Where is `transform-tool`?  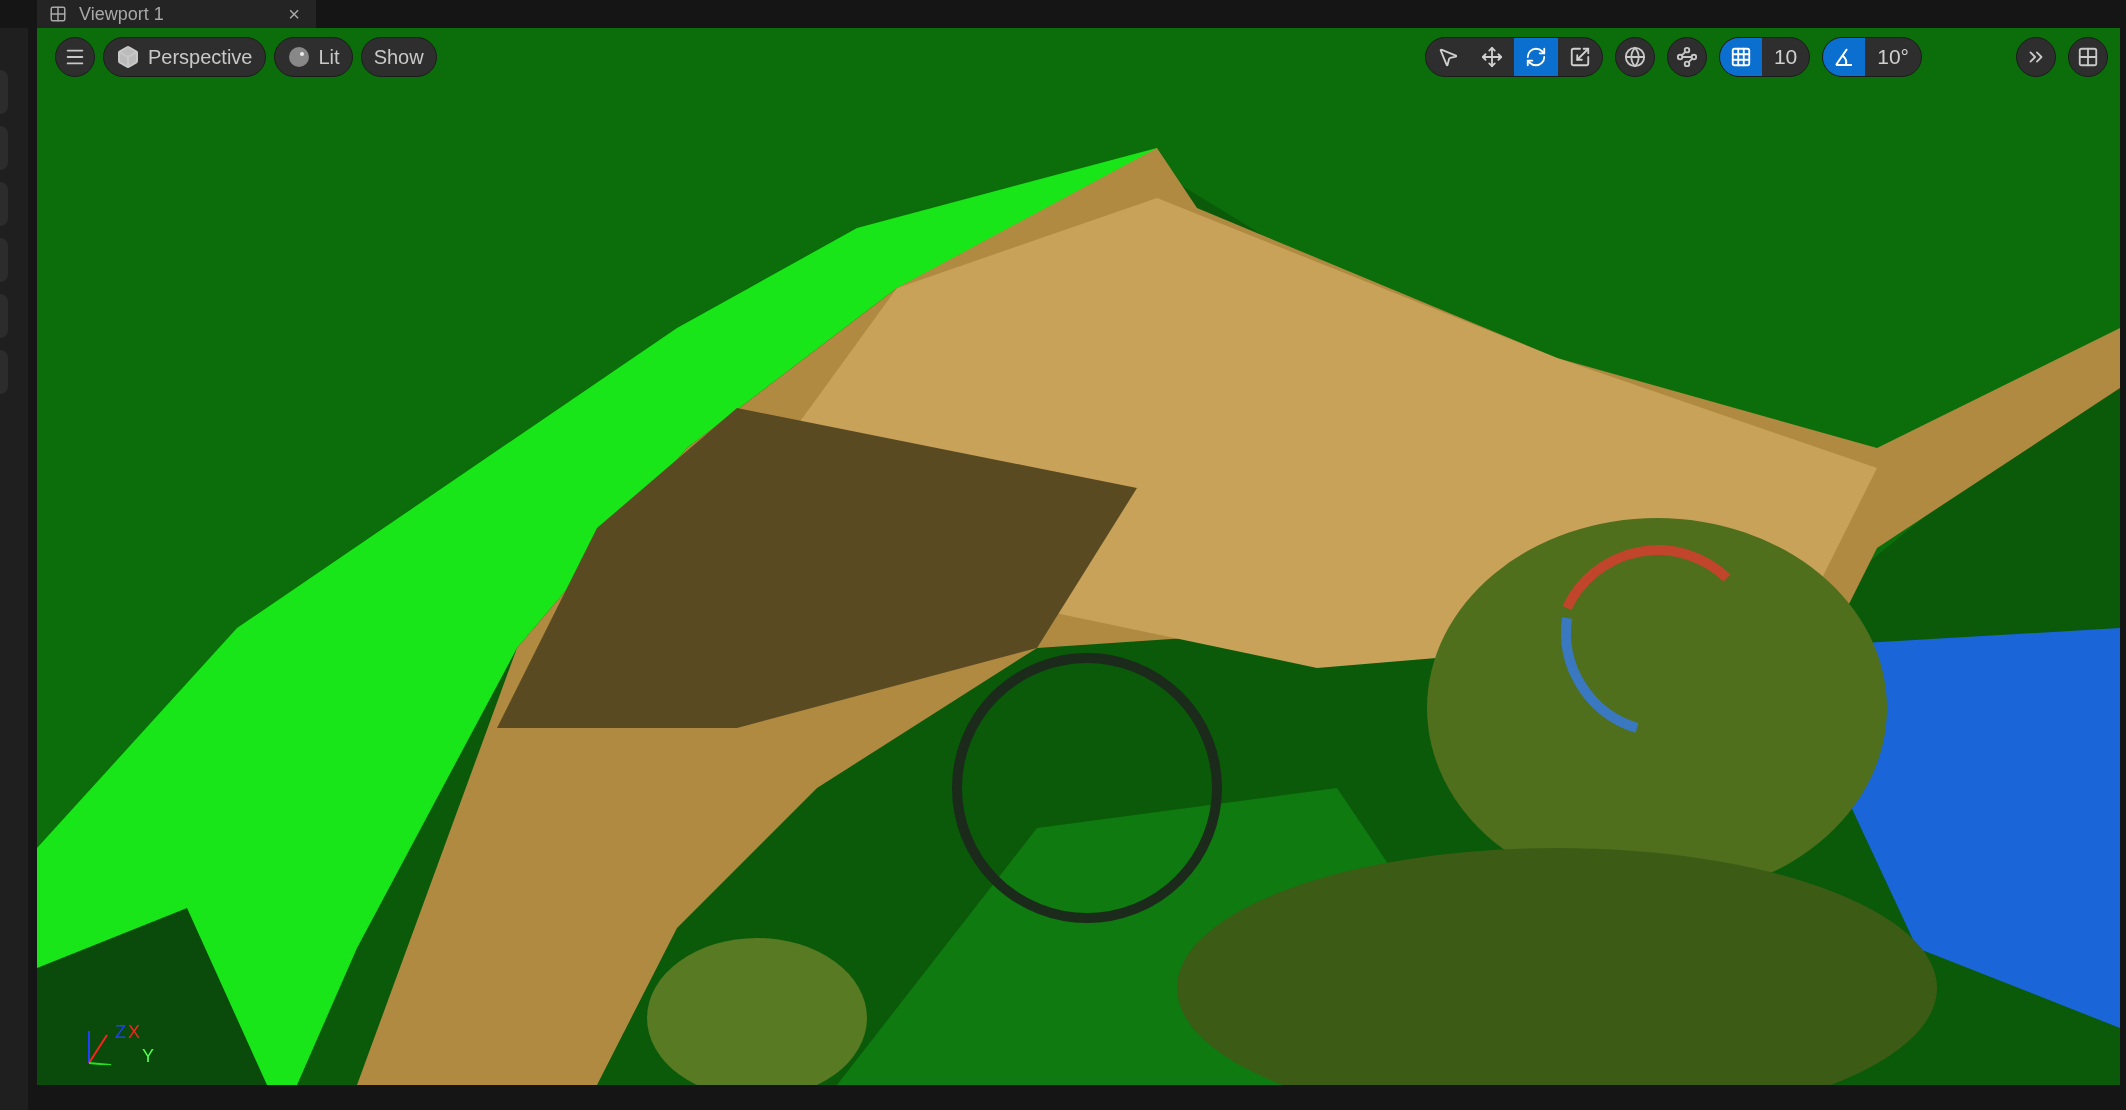
transform-tool is located at coordinates (1535, 57).